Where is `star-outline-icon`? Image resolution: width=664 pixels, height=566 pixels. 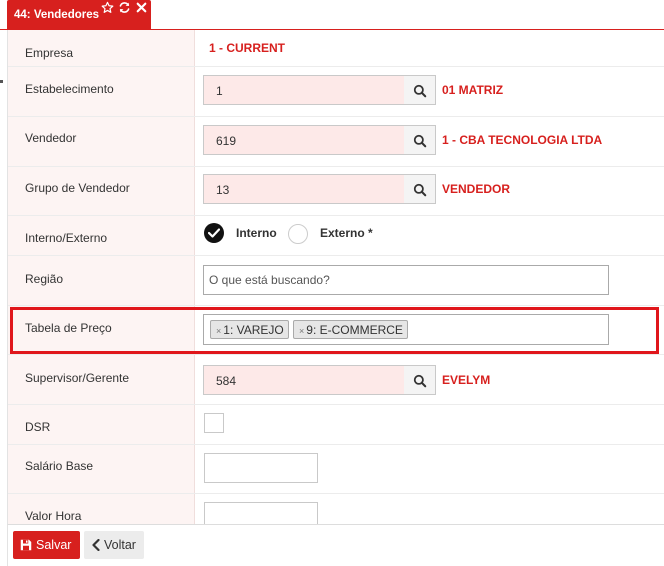
star-outline-icon is located at coordinates (107, 8).